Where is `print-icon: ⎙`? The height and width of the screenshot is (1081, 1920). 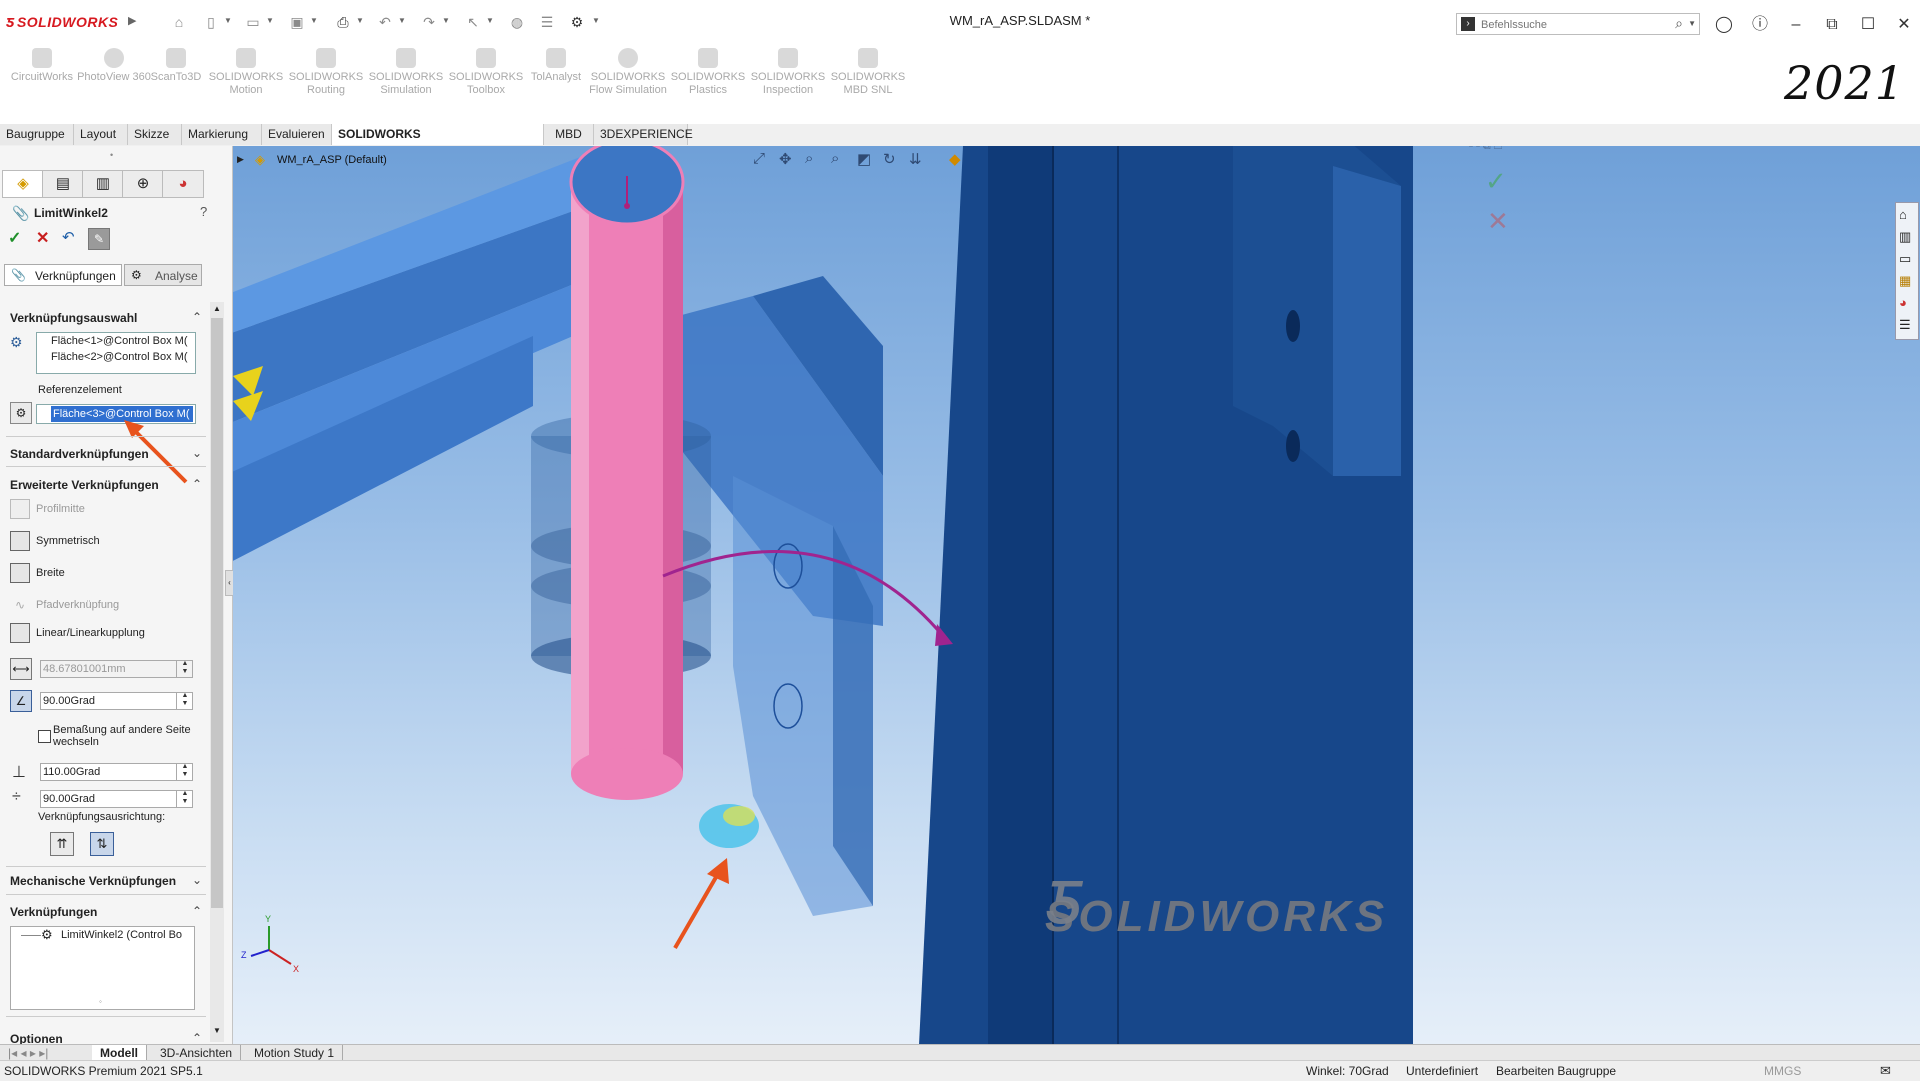 print-icon: ⎙ is located at coordinates (343, 22).